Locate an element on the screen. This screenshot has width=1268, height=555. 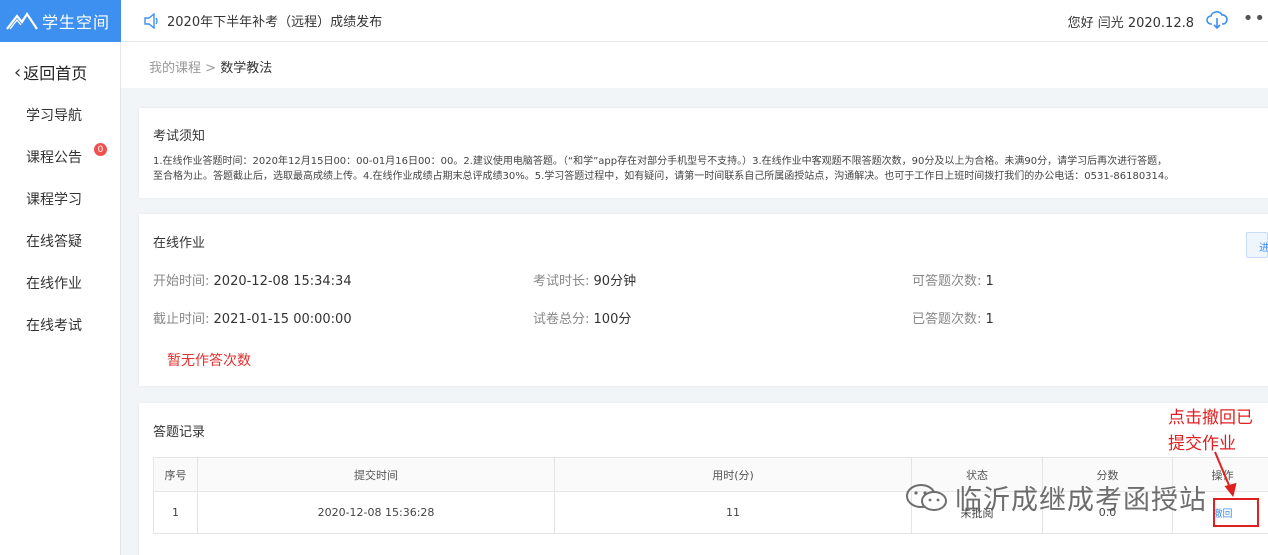
end-time-label: 截止时间: is located at coordinates (181, 319).